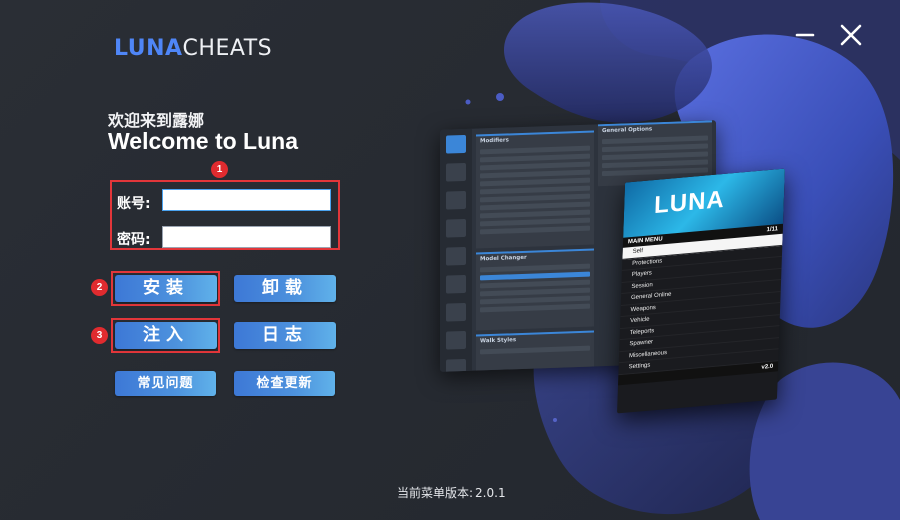 The width and height of the screenshot is (900, 520). I want to click on log-button: 日志, so click(285, 335).